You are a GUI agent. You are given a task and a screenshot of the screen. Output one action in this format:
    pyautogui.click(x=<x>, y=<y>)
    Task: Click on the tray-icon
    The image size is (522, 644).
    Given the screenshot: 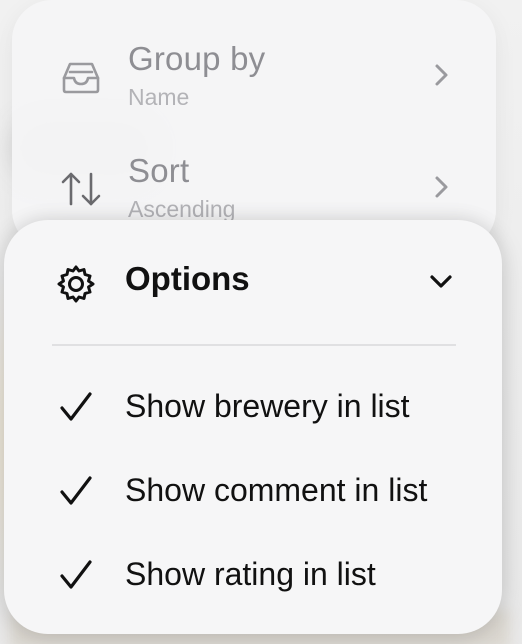 What is the action you would take?
    pyautogui.click(x=81, y=78)
    